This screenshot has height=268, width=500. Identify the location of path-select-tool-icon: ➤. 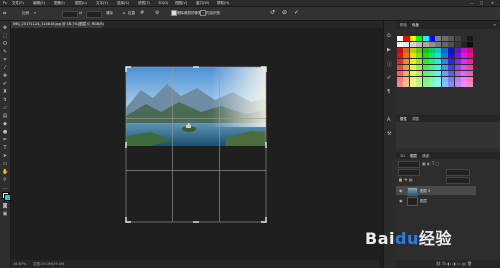
(5, 156).